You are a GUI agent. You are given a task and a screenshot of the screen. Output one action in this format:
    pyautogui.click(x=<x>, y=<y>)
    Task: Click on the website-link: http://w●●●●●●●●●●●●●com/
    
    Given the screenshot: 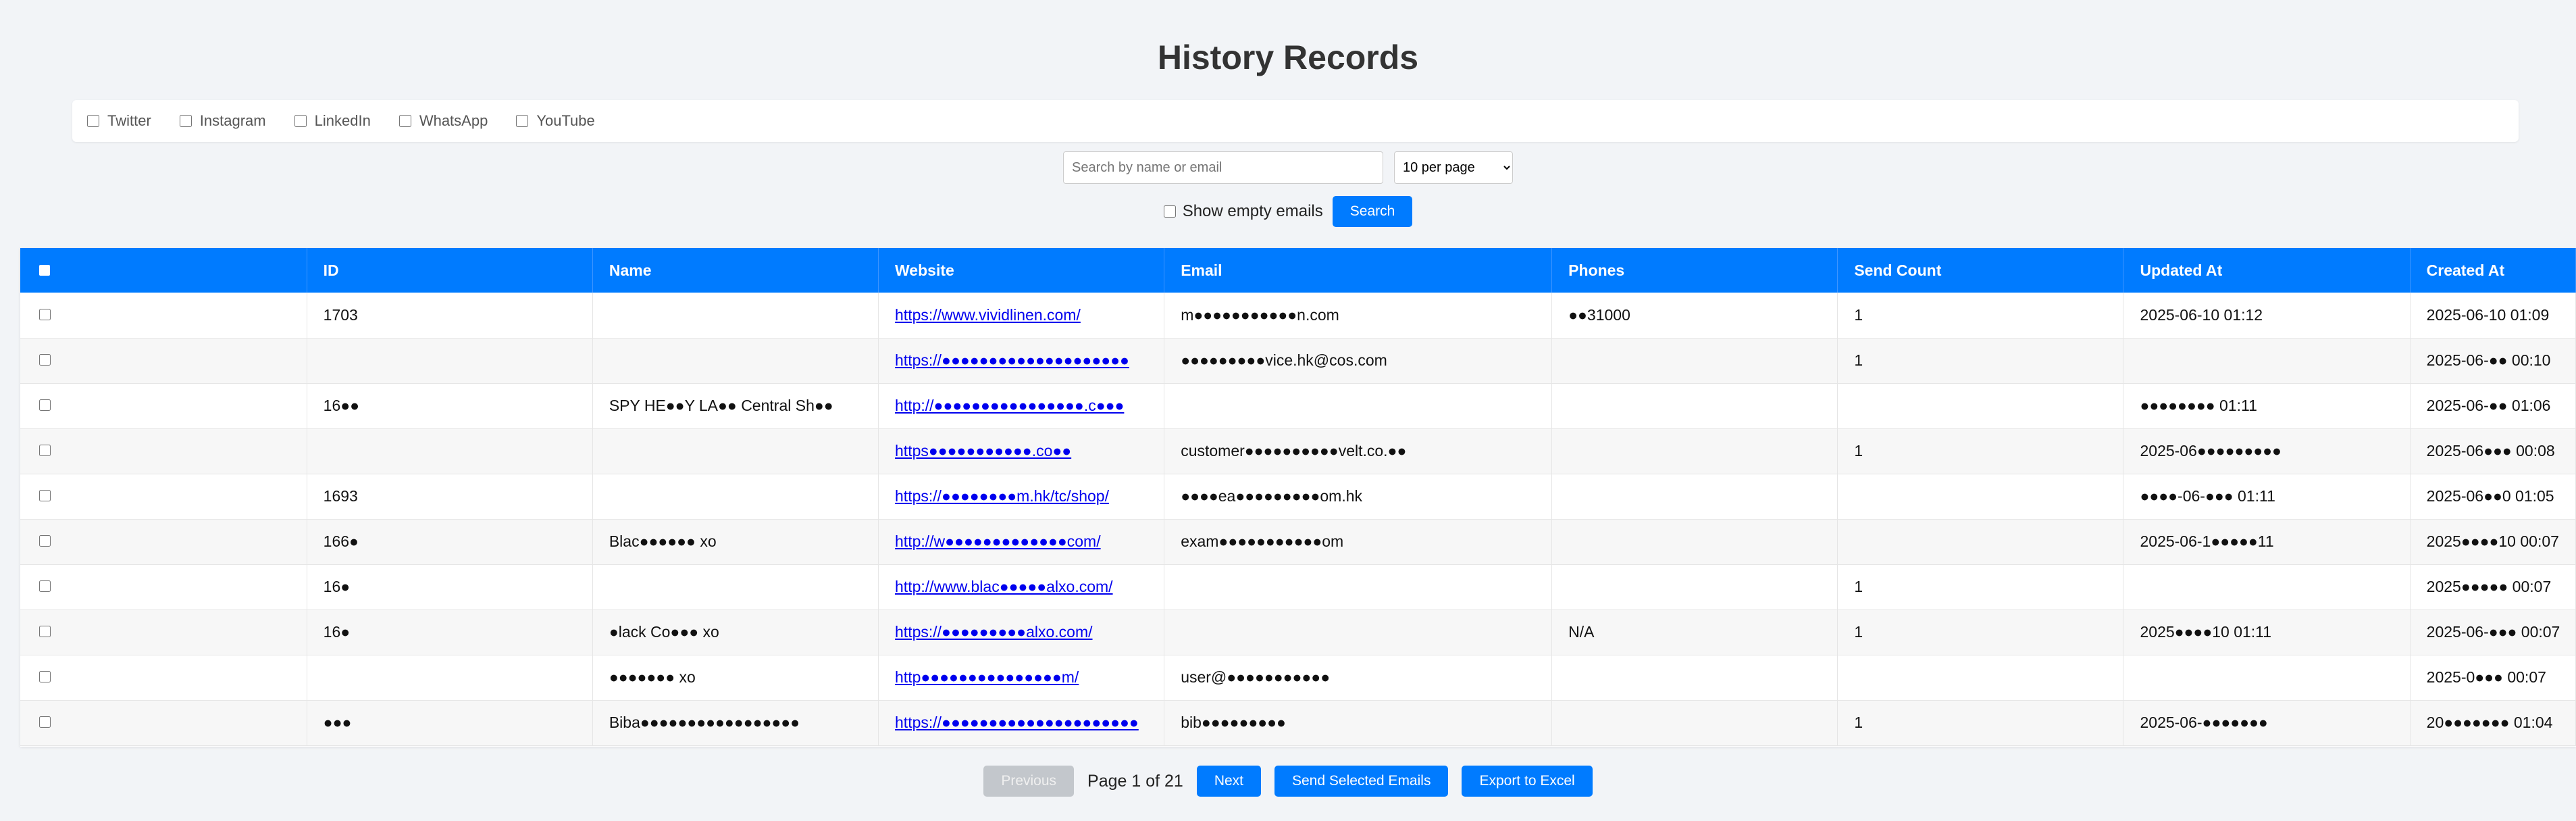 What is the action you would take?
    pyautogui.click(x=998, y=541)
    